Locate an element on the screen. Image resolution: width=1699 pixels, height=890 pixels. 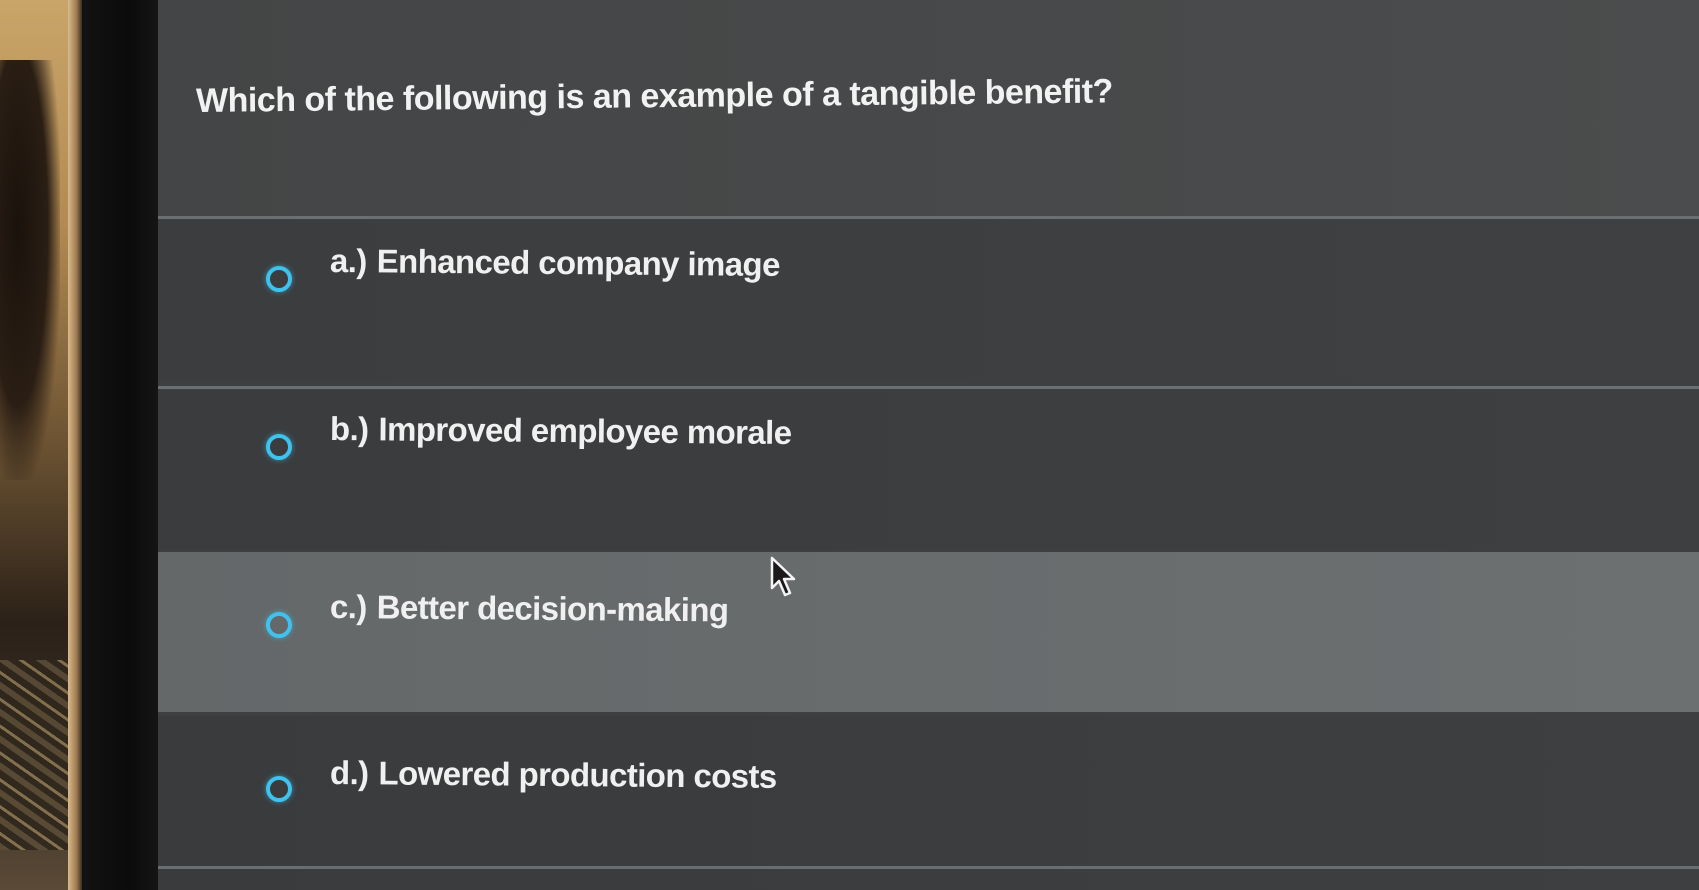
option-text: Enhanced company image is located at coordinates (578, 262).